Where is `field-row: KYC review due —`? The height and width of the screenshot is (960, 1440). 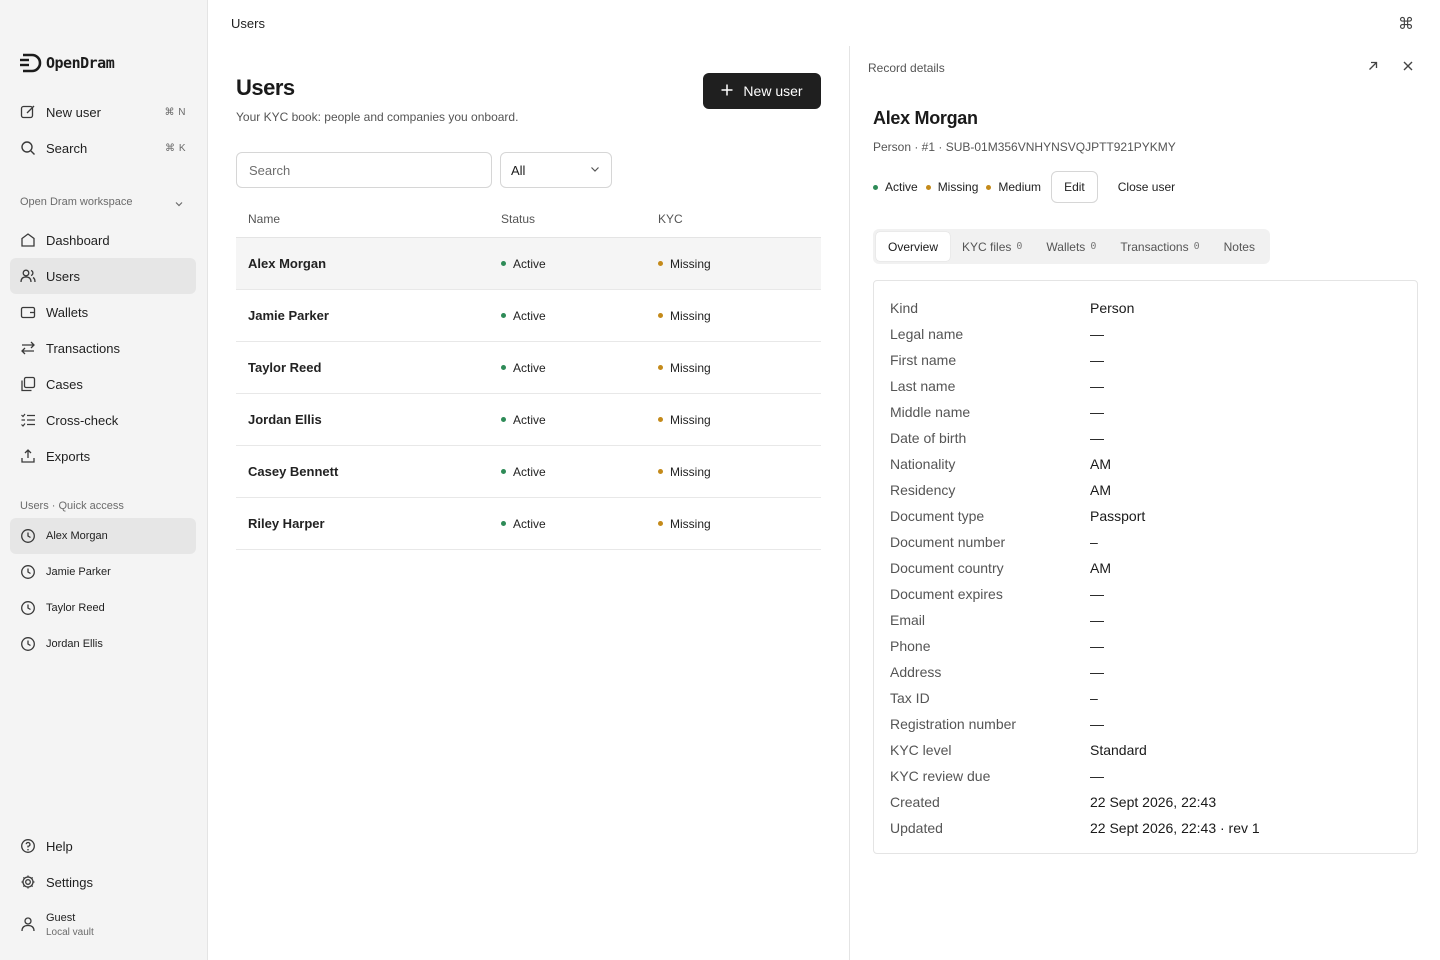 field-row: KYC review due — is located at coordinates (1145, 776).